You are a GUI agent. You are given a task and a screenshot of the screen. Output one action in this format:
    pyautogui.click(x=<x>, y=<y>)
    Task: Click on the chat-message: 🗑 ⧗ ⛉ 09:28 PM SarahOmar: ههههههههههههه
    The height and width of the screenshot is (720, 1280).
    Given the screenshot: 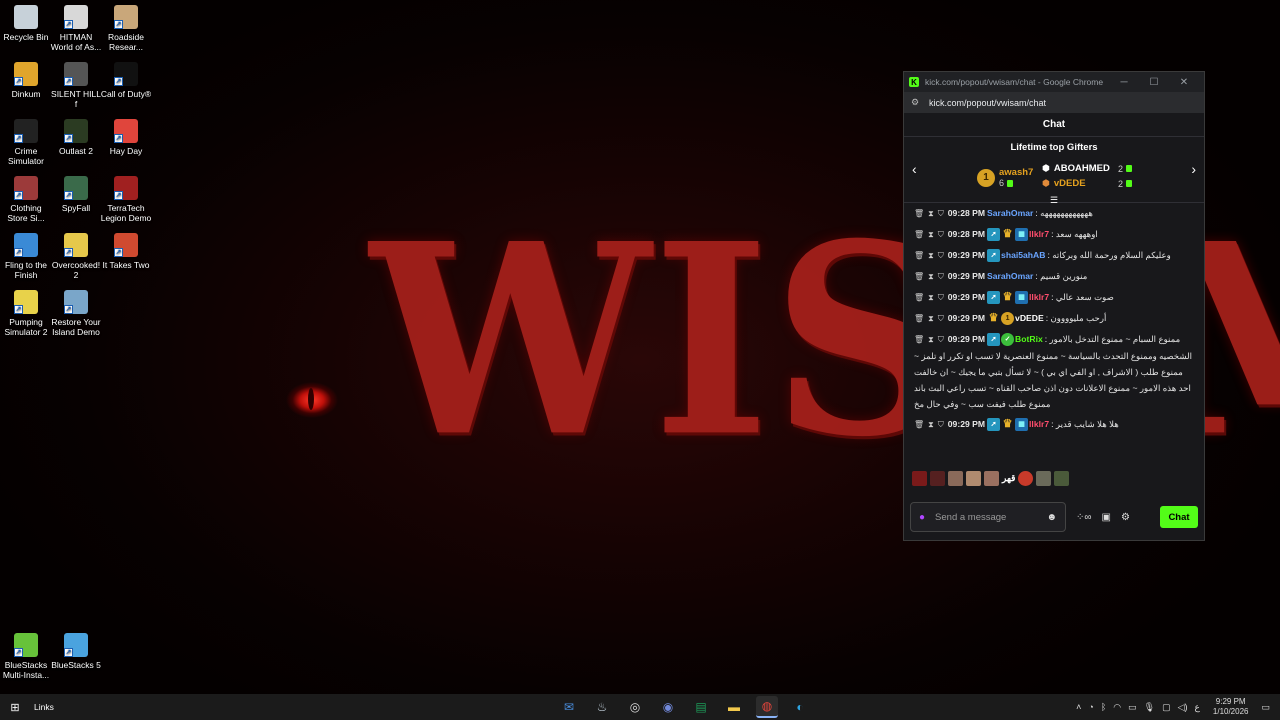 What is the action you would take?
    pyautogui.click(x=1054, y=213)
    